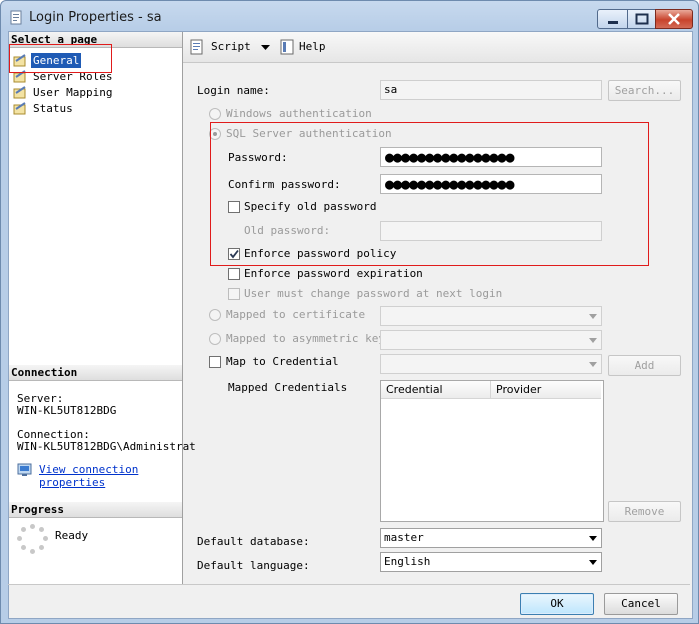 Image resolution: width=699 pixels, height=624 pixels. I want to click on close-icon, so click(674, 19).